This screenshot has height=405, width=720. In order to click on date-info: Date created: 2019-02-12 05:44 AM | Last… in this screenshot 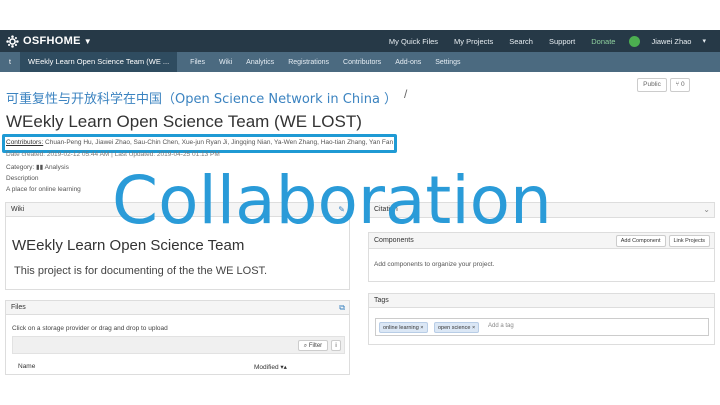, I will do `click(113, 154)`.